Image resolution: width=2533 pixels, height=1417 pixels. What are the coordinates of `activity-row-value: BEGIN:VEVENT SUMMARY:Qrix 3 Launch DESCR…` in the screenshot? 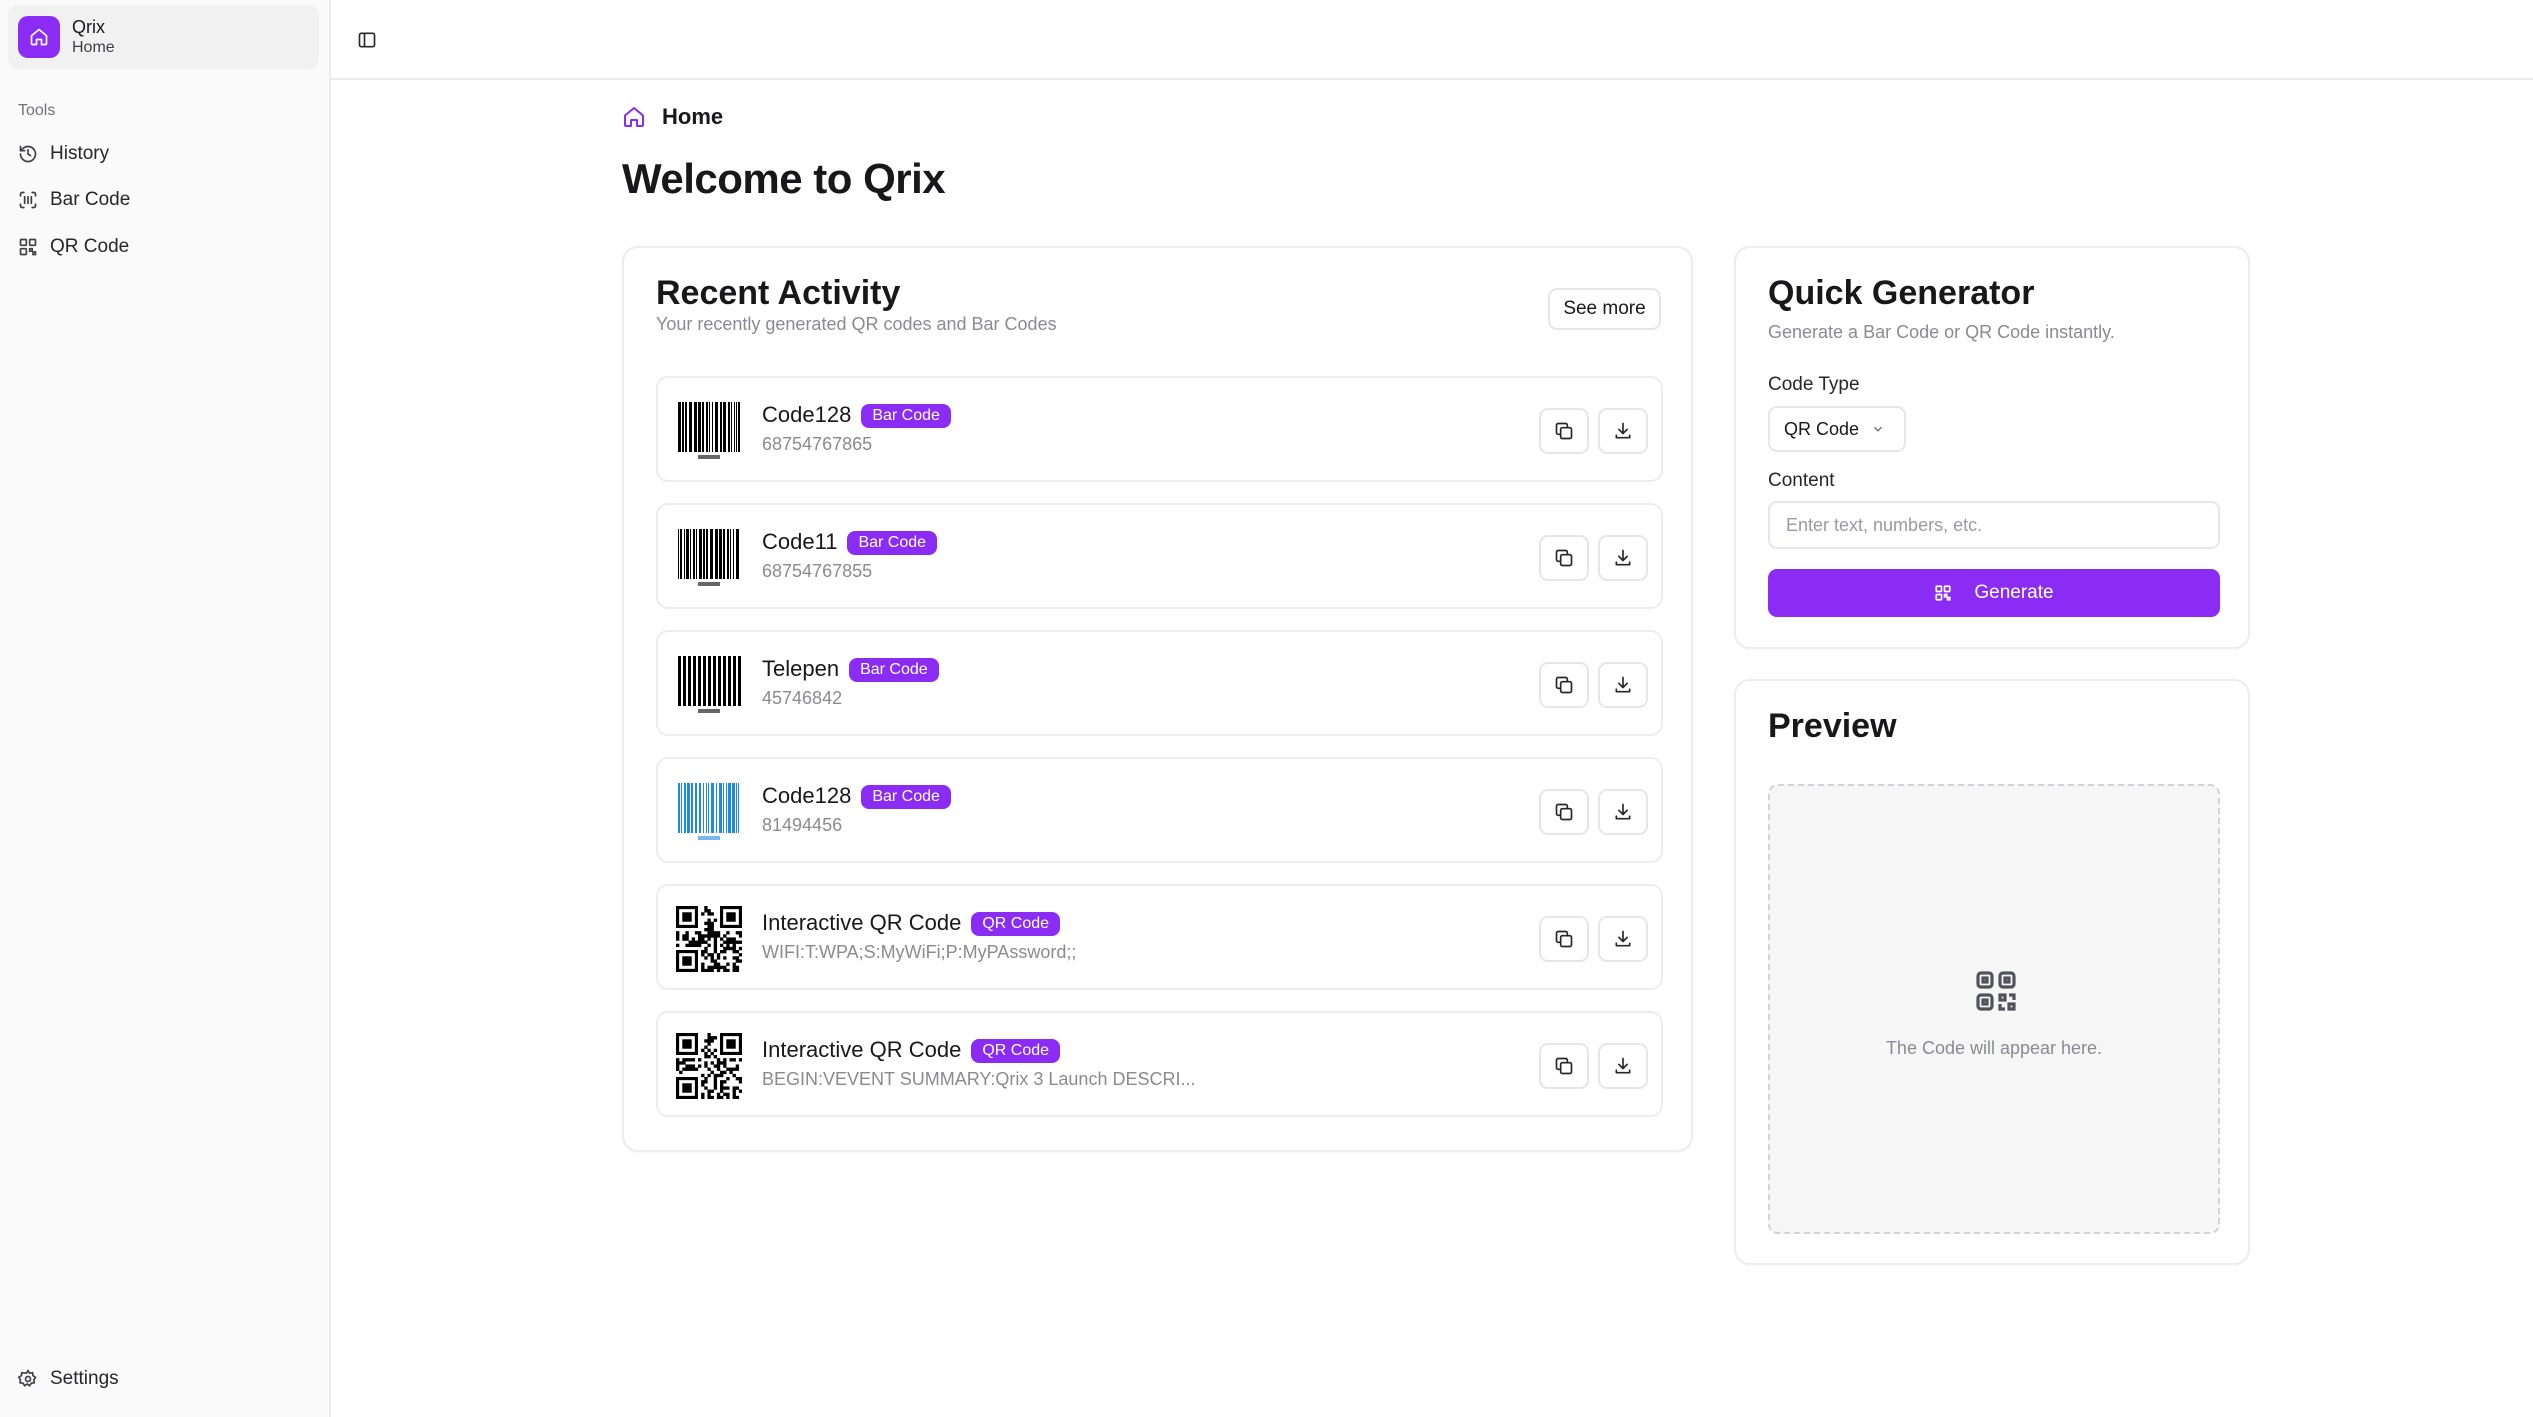 It's located at (979, 1079).